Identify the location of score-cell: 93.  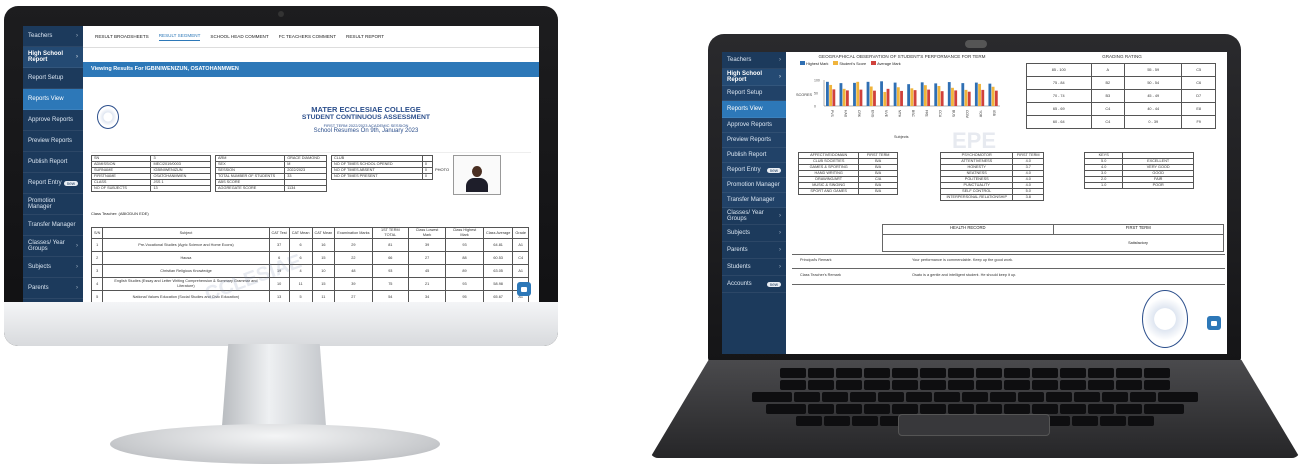
(464, 284).